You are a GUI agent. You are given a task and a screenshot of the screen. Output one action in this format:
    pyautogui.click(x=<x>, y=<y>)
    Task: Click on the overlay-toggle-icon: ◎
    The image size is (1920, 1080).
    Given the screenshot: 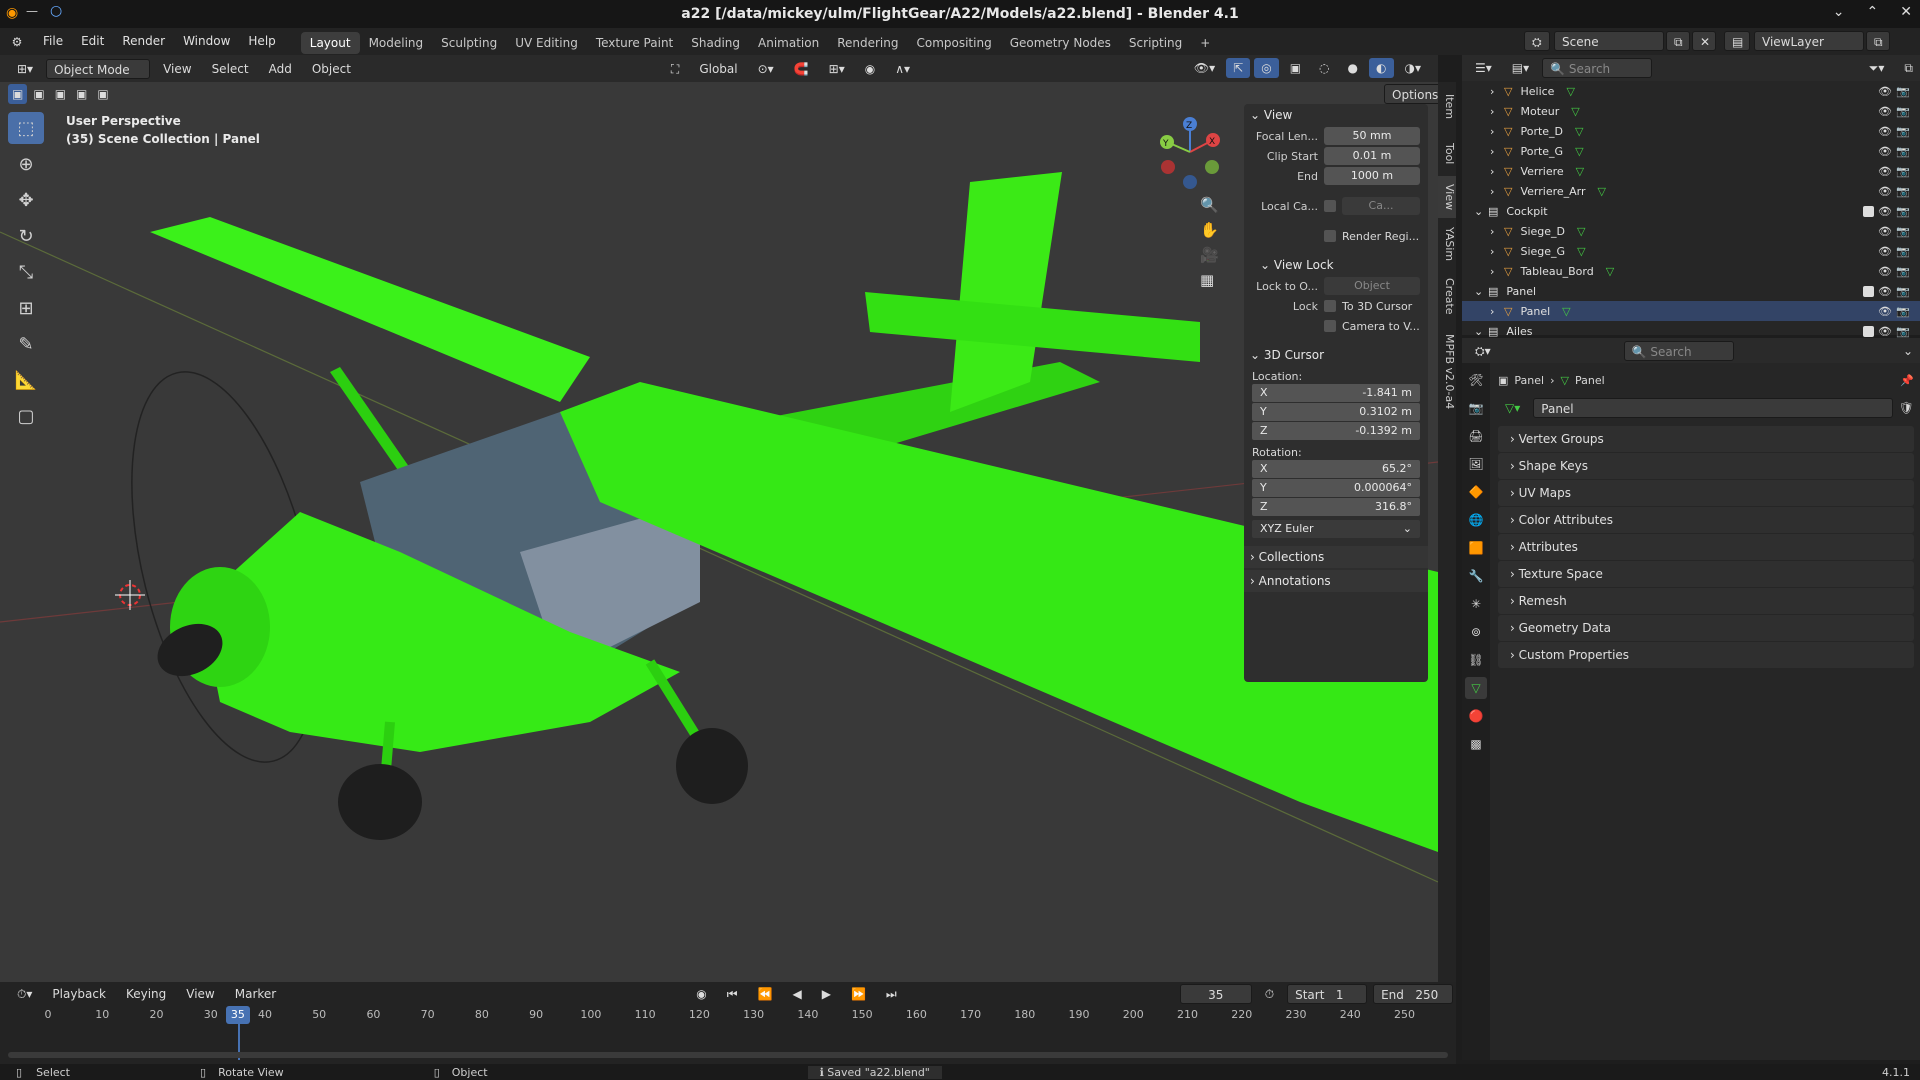 What is the action you would take?
    pyautogui.click(x=1266, y=68)
    